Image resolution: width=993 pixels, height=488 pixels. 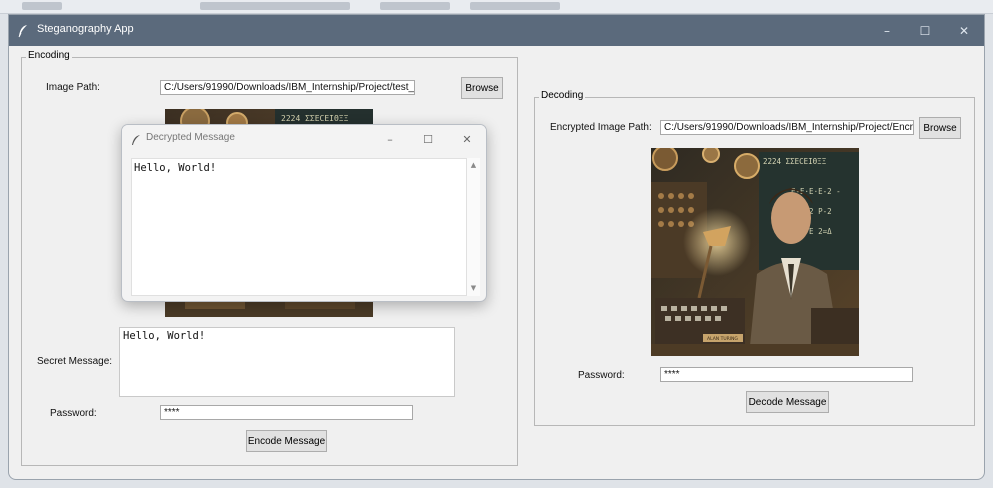 I want to click on encoding-frame-title: Encoding, so click(x=49, y=55).